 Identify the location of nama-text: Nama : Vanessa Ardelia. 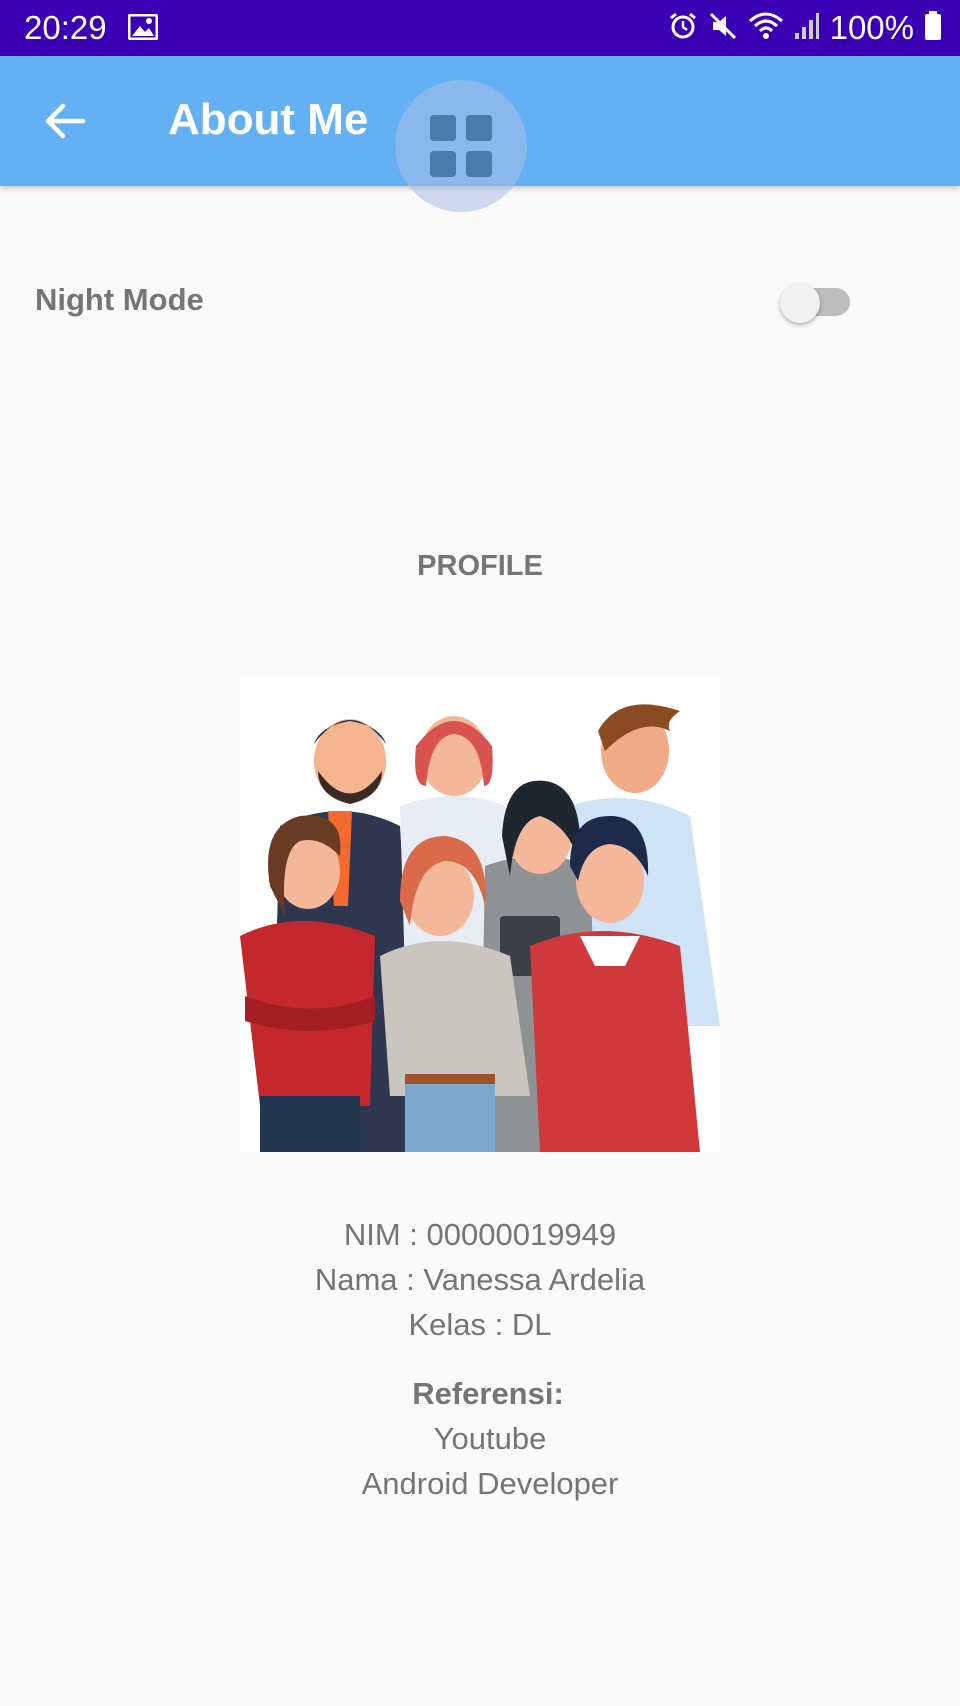
(480, 1279).